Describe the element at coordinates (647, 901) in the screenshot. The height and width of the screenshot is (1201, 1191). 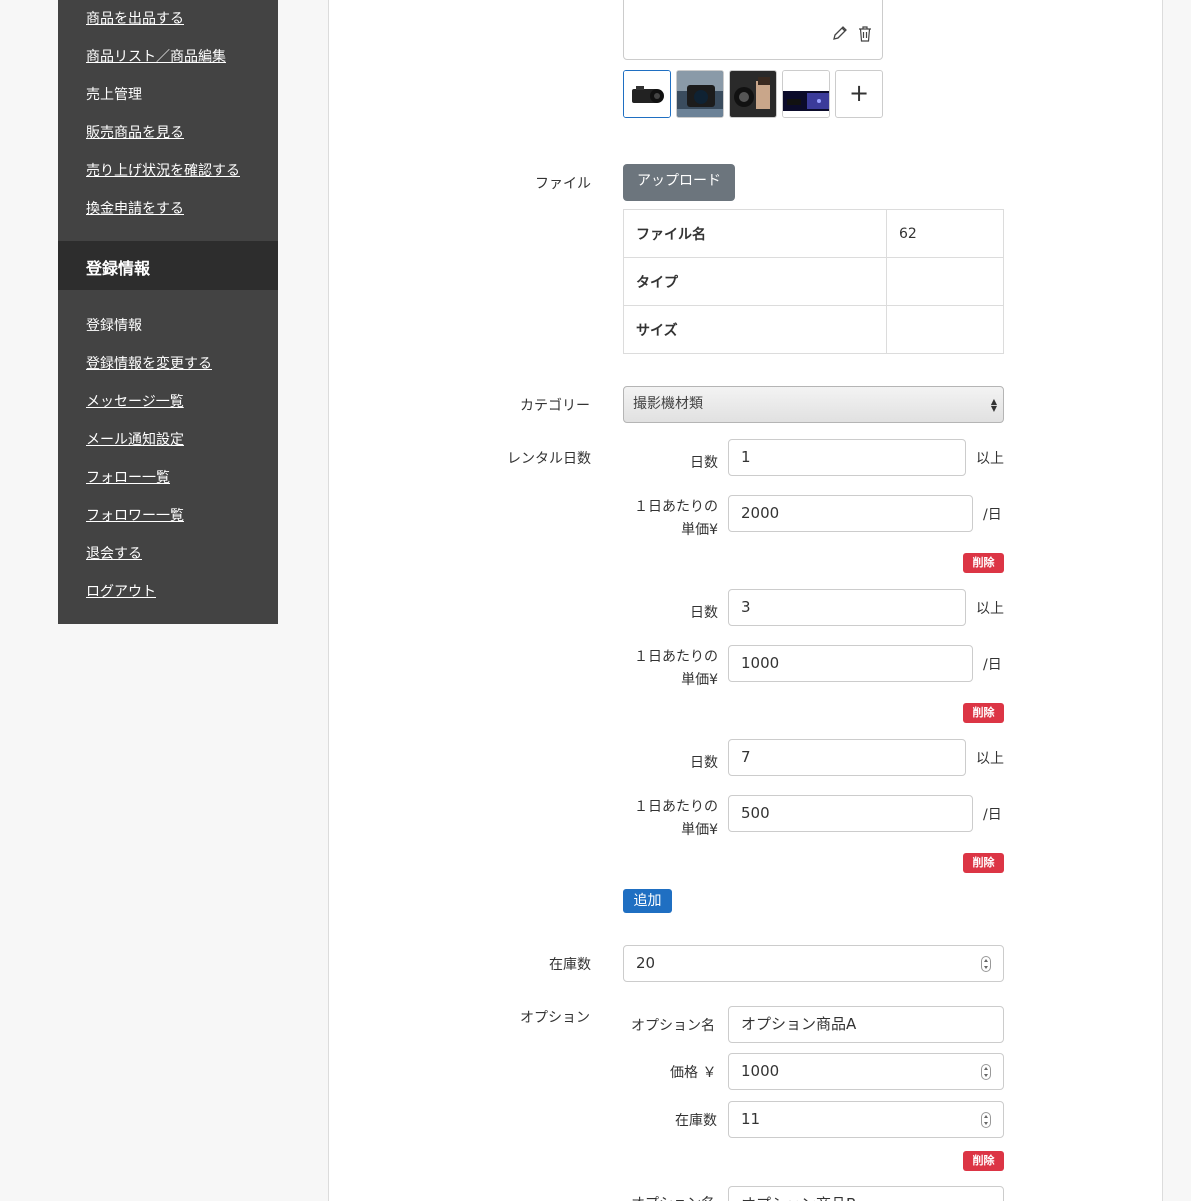
I see `add-tier-button: 追加` at that location.